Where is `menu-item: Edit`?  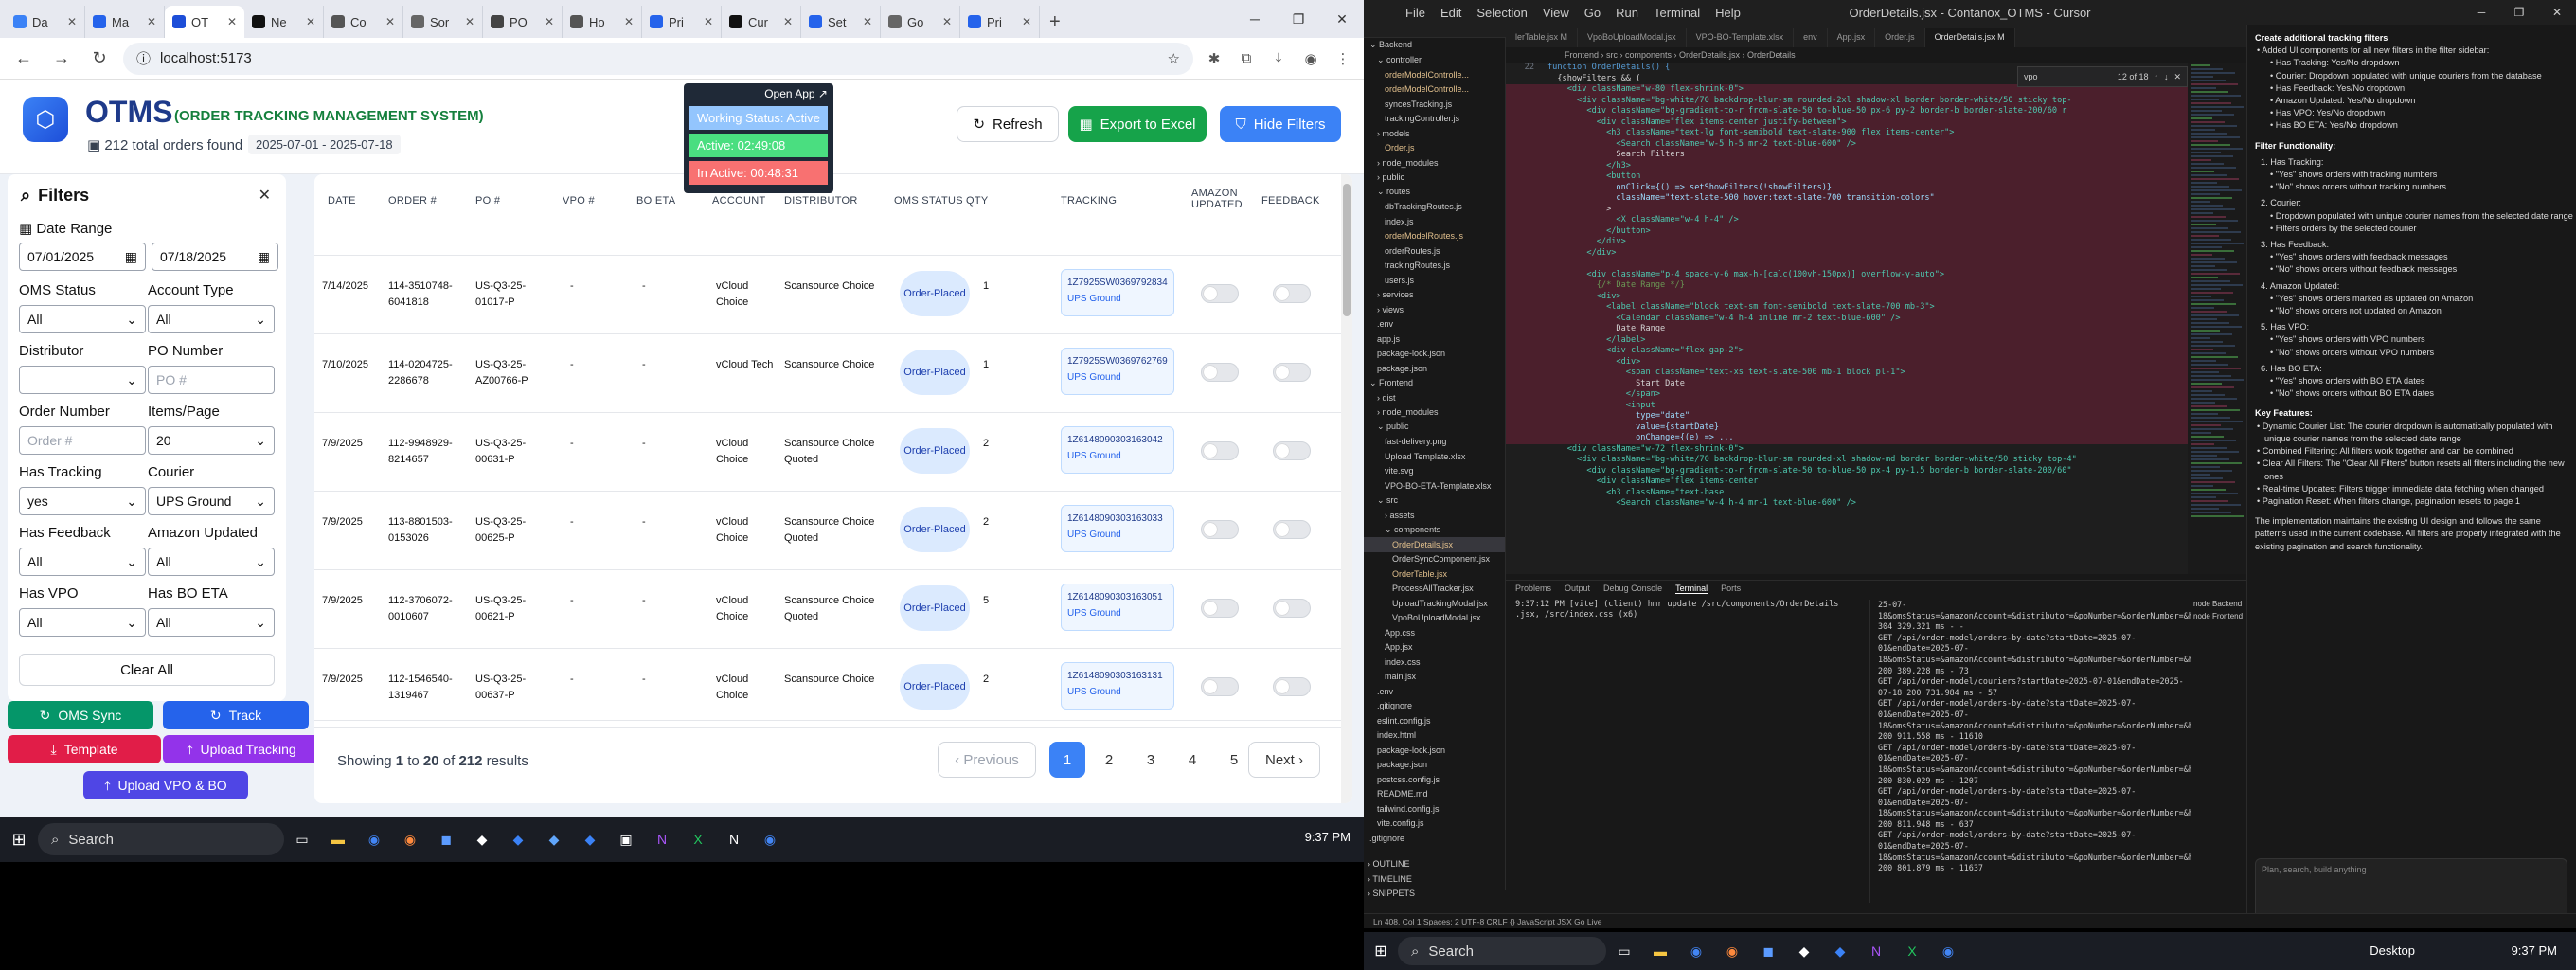
menu-item: Edit is located at coordinates (1450, 13).